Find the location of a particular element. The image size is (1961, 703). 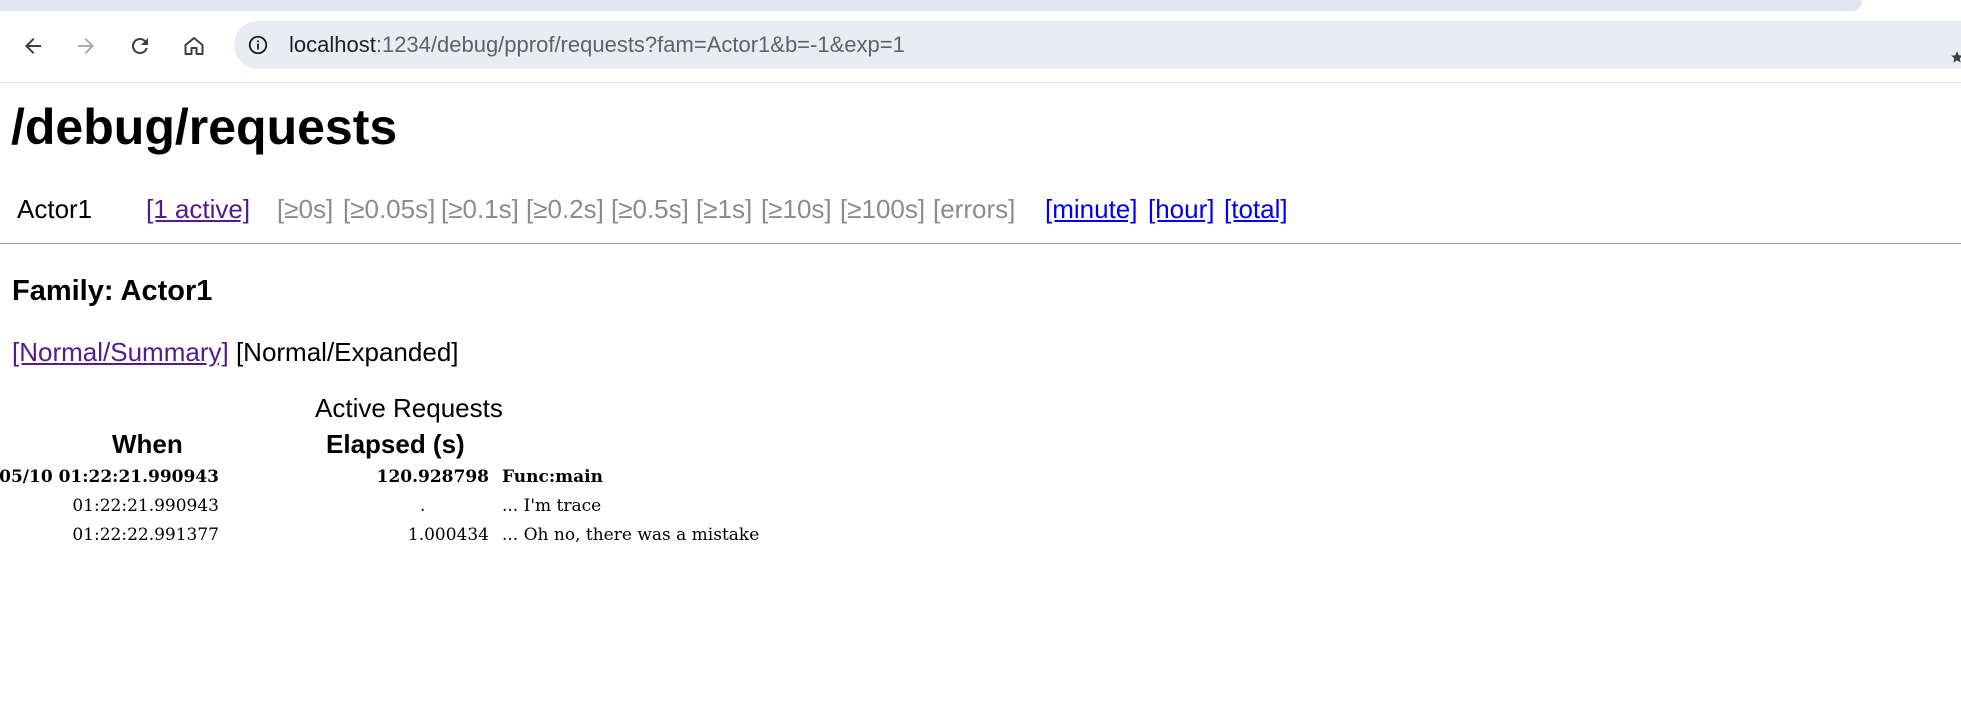

forward-button is located at coordinates (86, 46).